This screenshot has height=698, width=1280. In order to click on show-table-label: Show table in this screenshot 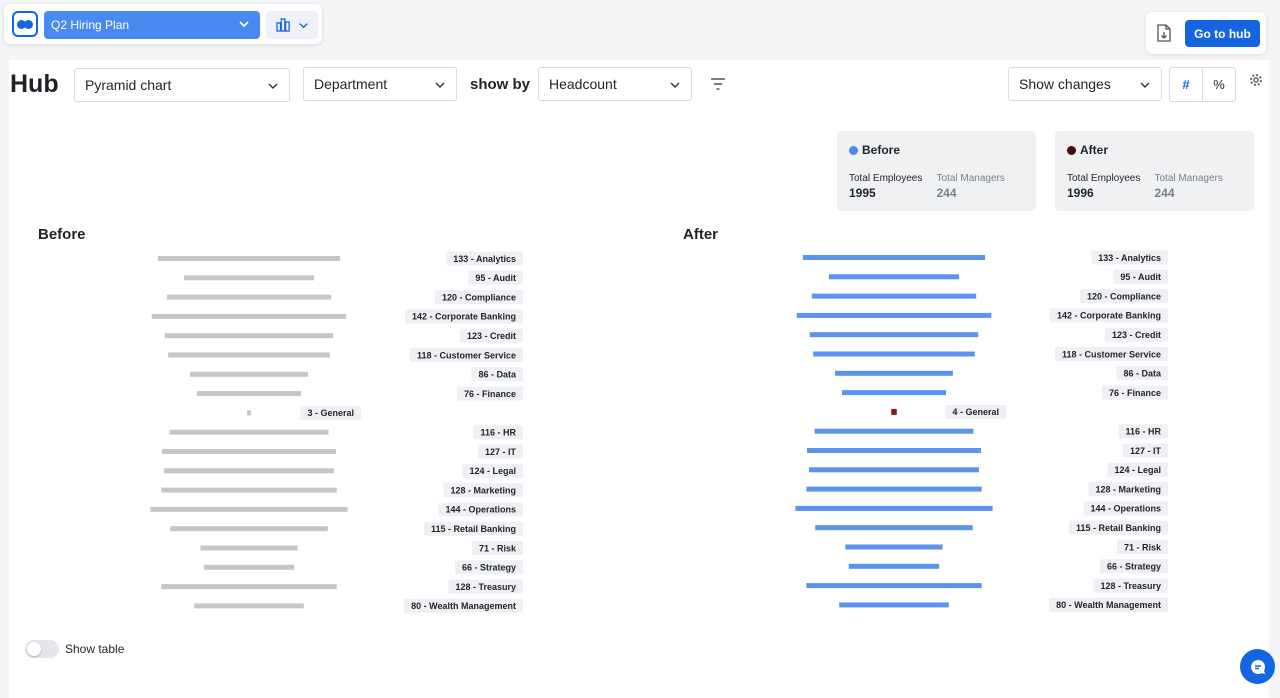, I will do `click(95, 649)`.